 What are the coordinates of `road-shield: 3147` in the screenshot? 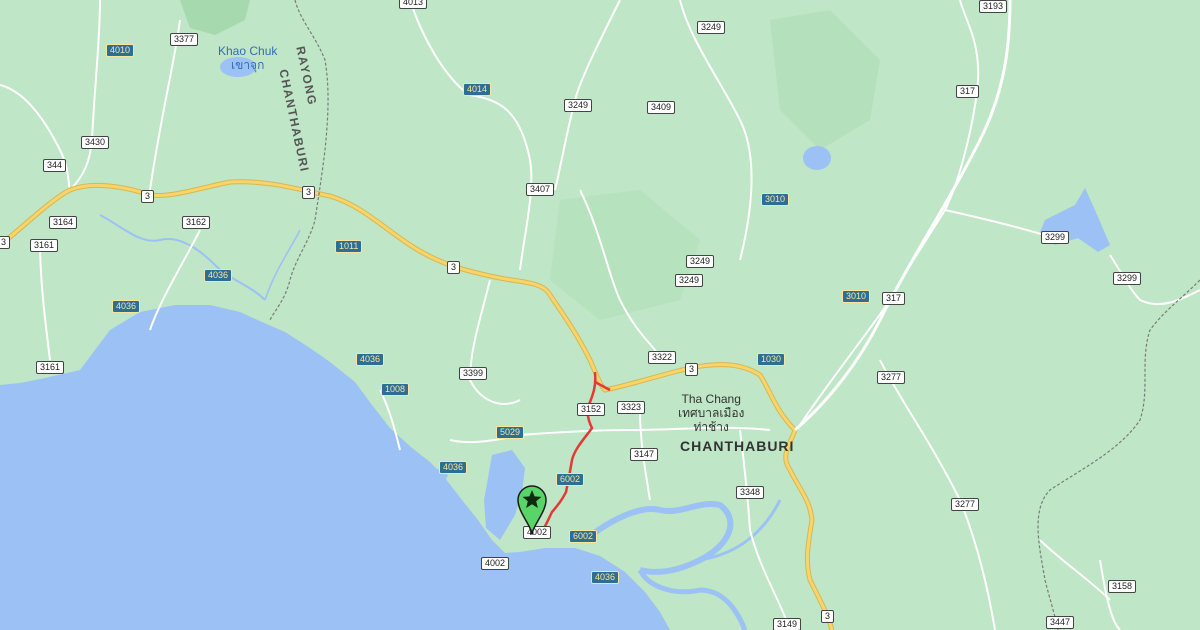 It's located at (644, 454).